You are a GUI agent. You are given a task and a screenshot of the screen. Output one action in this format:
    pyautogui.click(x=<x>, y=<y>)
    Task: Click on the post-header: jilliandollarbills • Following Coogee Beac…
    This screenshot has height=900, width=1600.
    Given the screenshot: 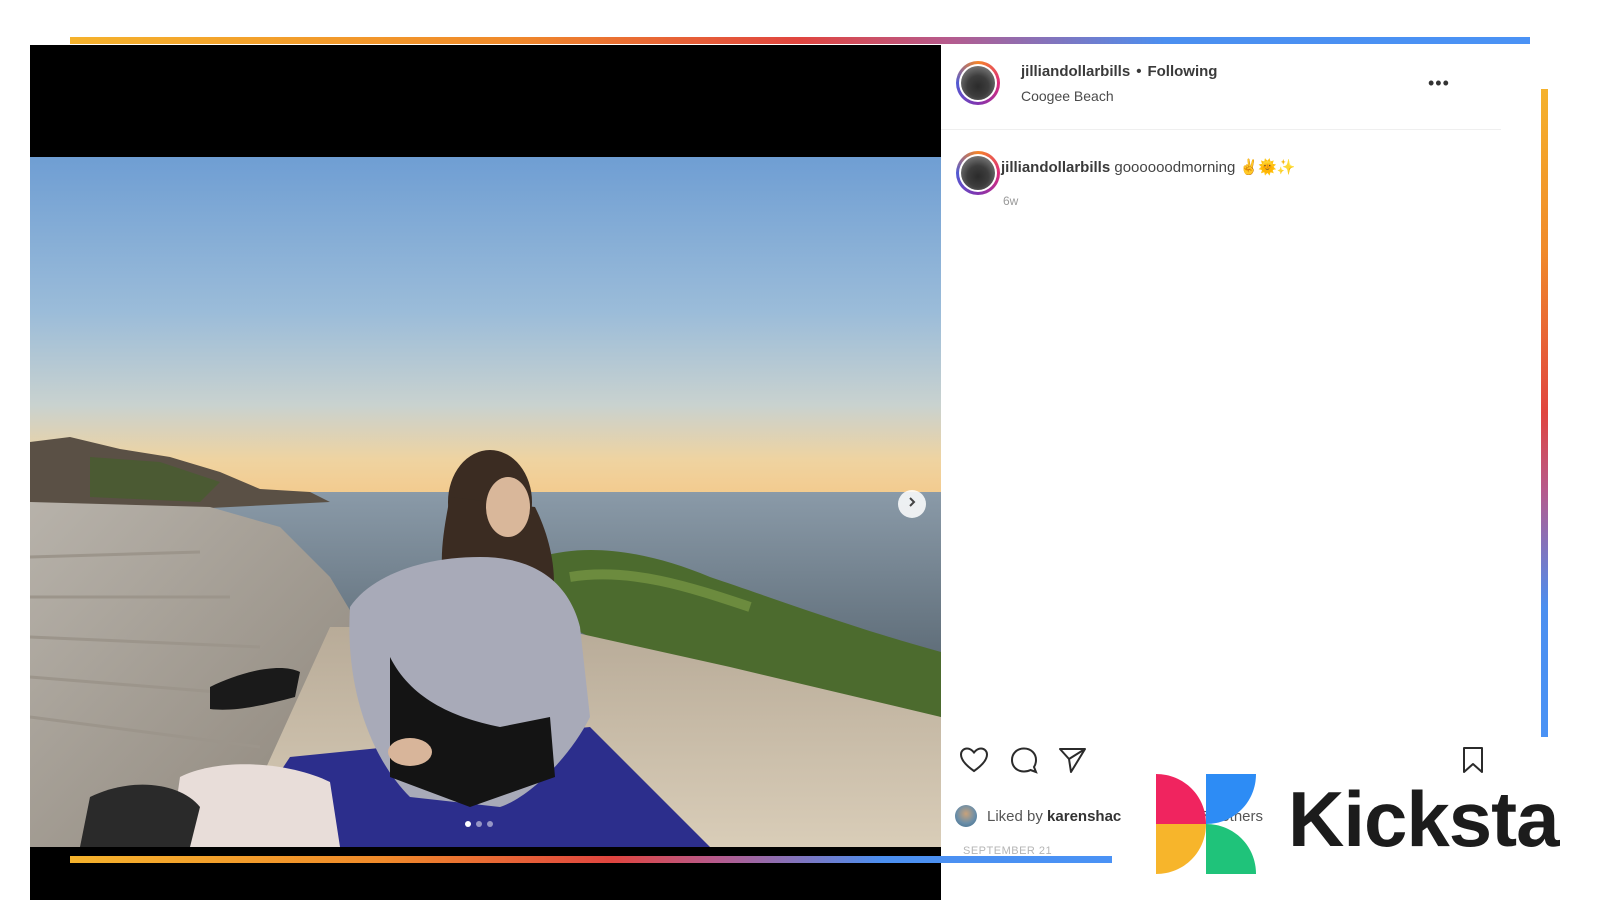 What is the action you would take?
    pyautogui.click(x=1221, y=87)
    